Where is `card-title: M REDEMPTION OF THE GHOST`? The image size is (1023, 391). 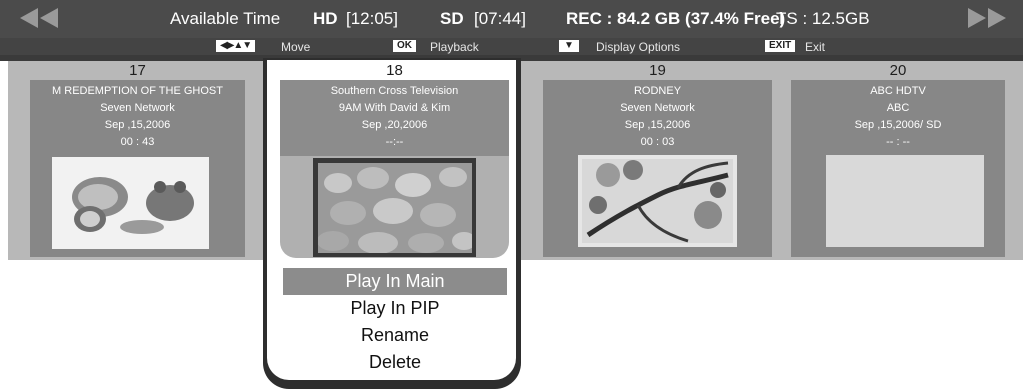
card-title: M REDEMPTION OF THE GHOST is located at coordinates (137, 91).